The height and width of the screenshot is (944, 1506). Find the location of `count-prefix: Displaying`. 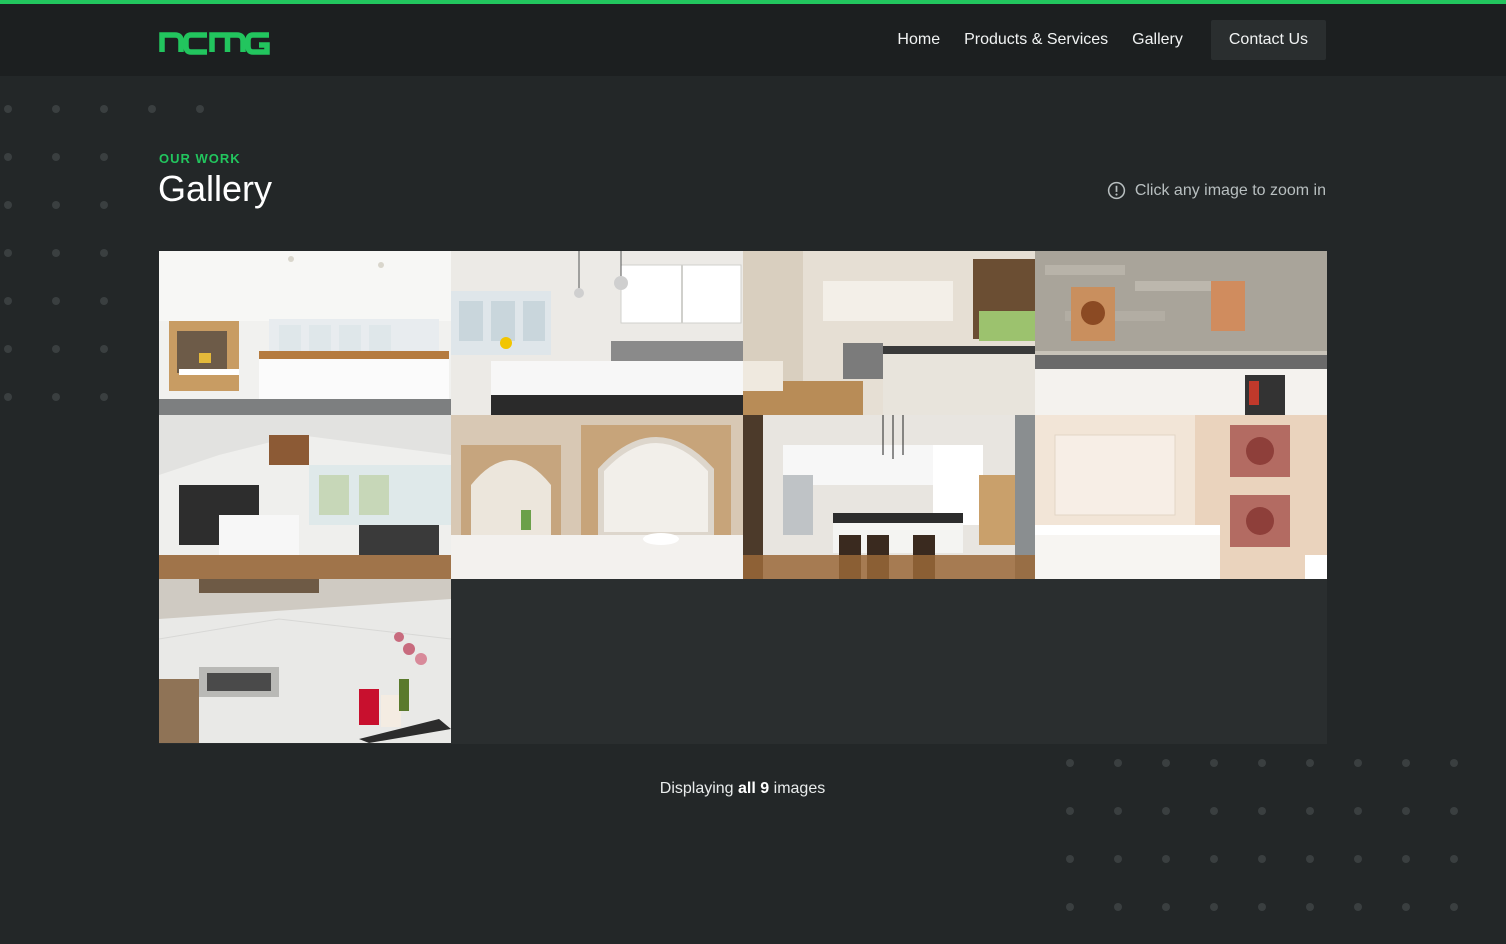

count-prefix: Displaying is located at coordinates (699, 788).